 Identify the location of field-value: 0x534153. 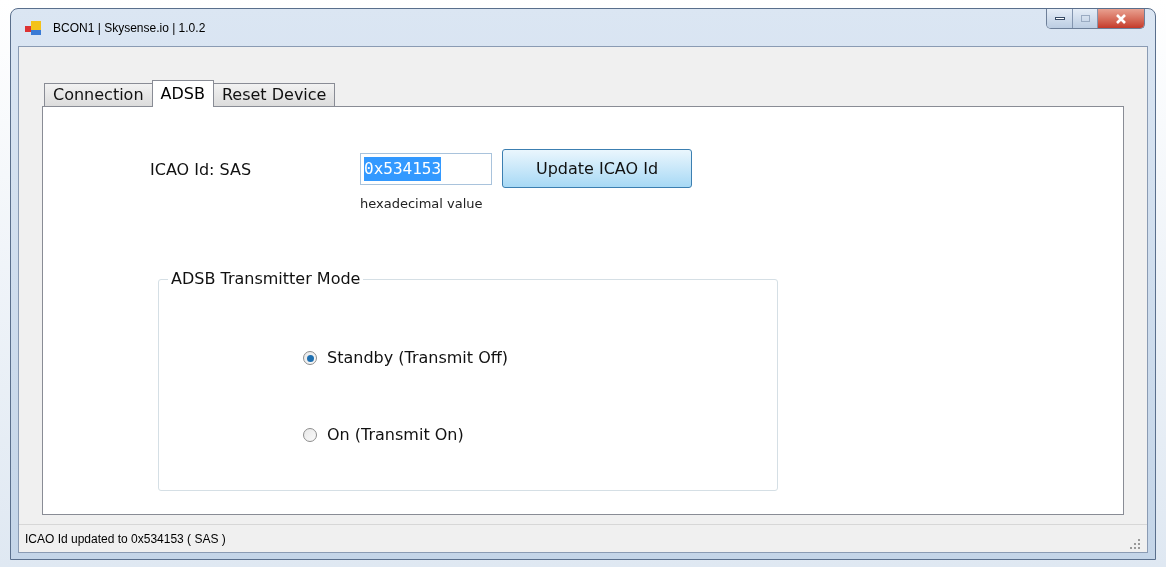
(403, 168).